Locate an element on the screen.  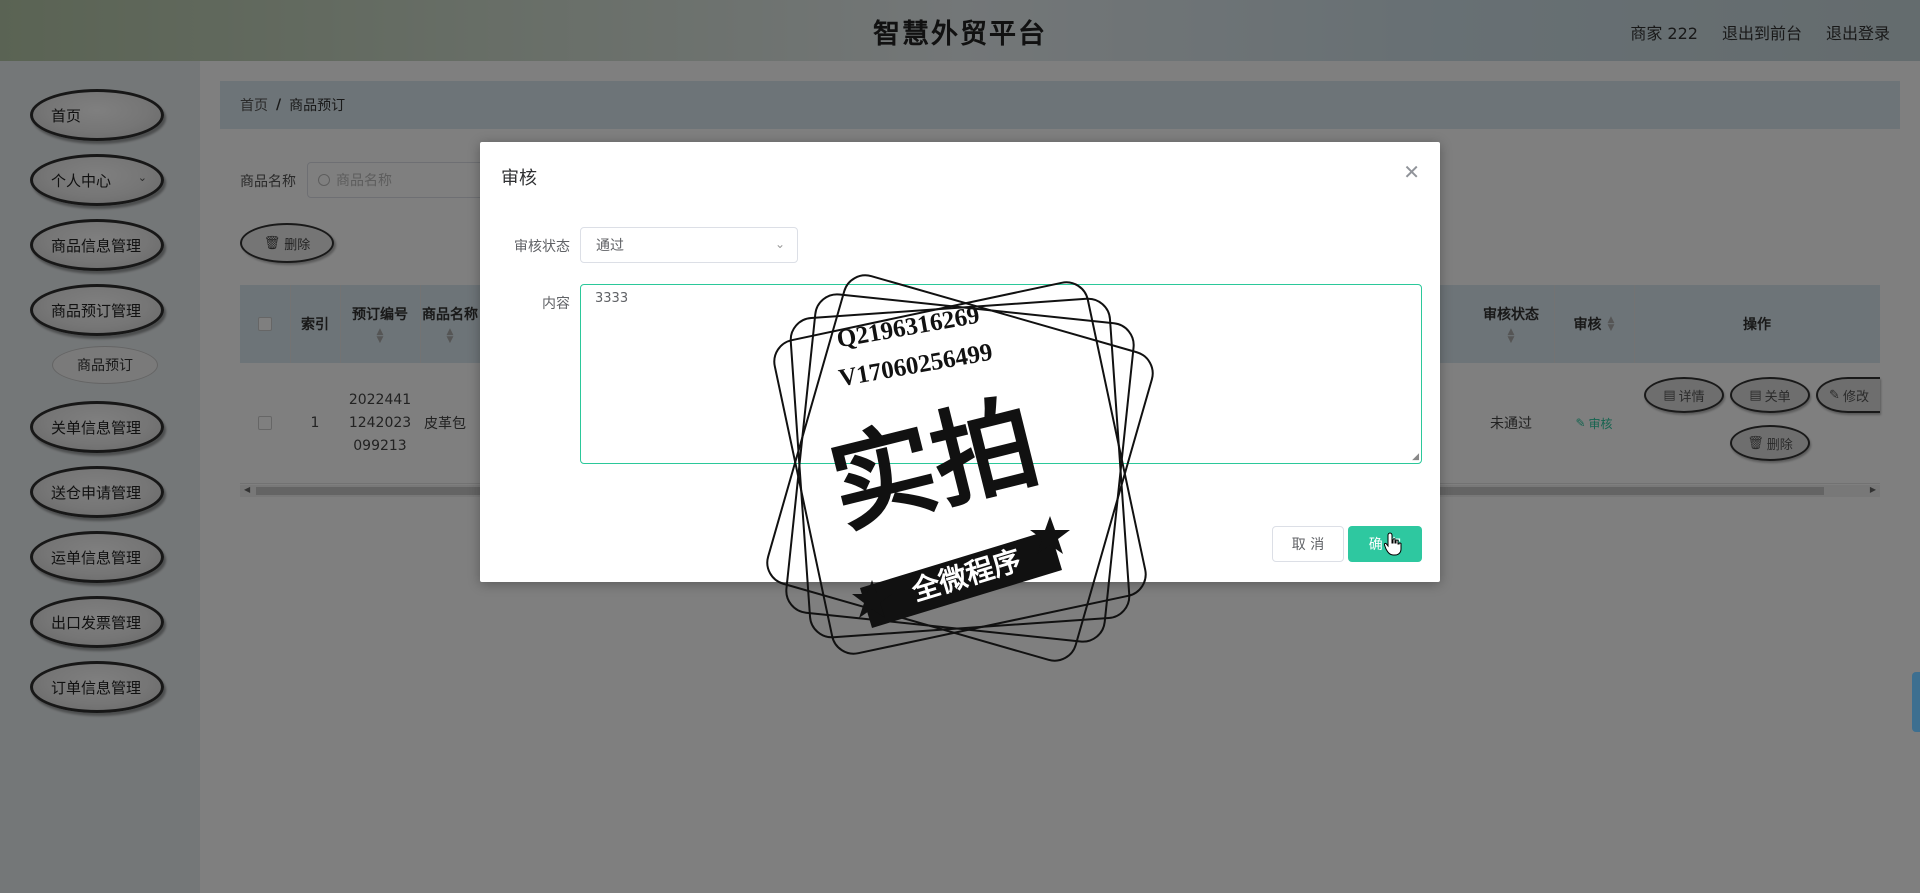
status-label: 审核状态 is located at coordinates (542, 247).